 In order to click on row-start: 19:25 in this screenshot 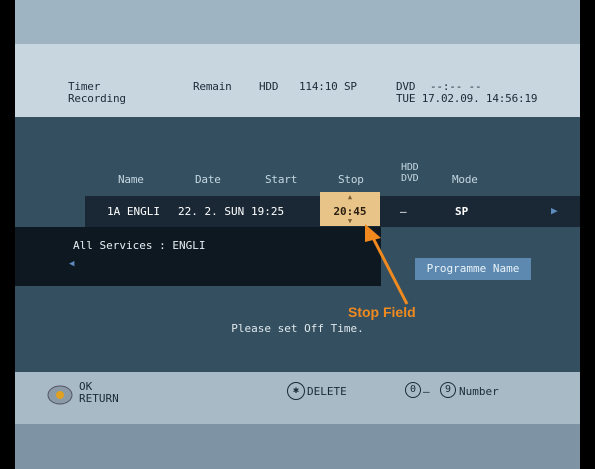, I will do `click(268, 211)`.